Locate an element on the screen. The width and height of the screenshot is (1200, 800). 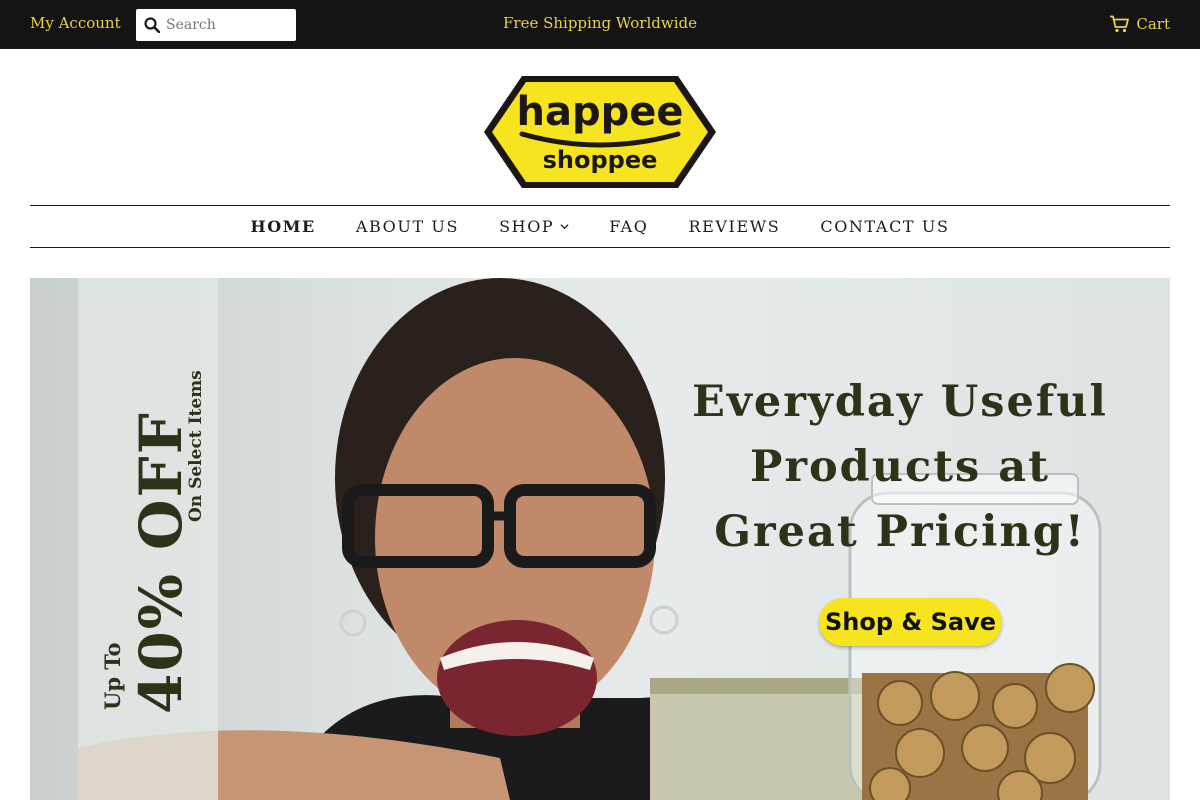
site-logo: happee shoppee is located at coordinates (600, 132).